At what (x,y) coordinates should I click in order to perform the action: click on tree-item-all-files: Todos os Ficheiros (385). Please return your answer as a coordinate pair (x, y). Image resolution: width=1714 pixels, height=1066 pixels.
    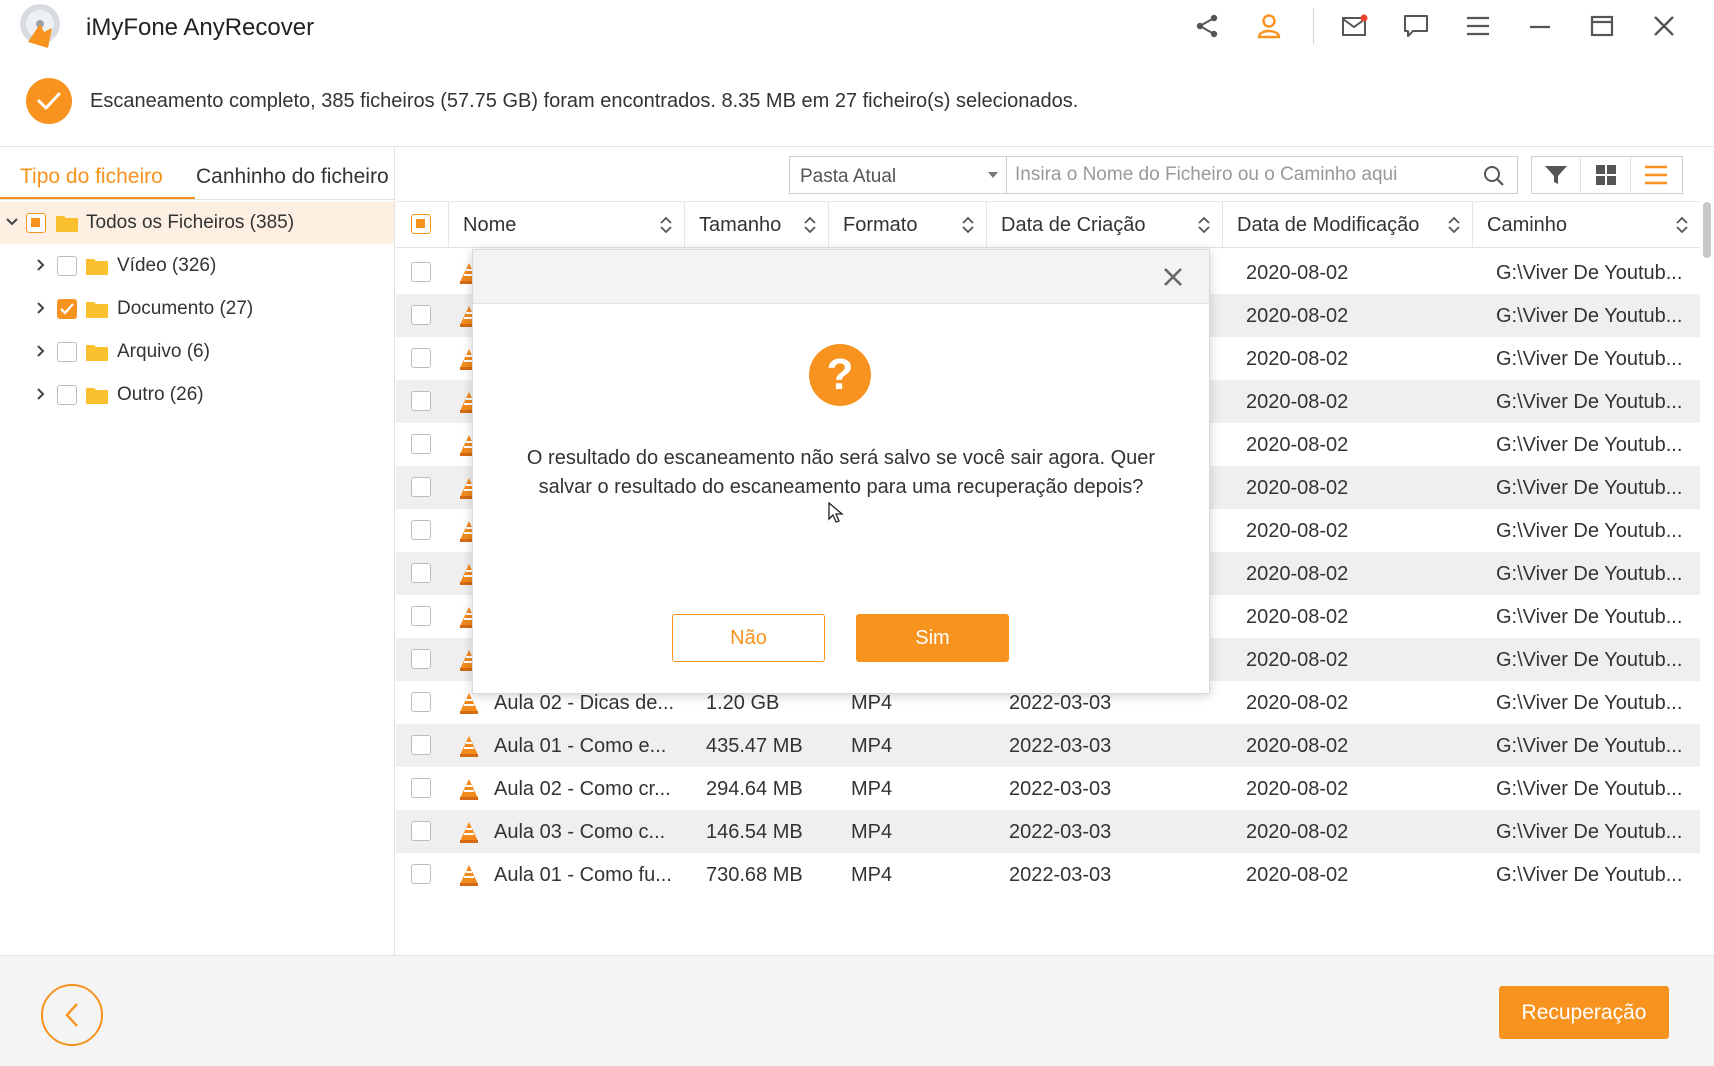
    Looking at the image, I should click on (197, 223).